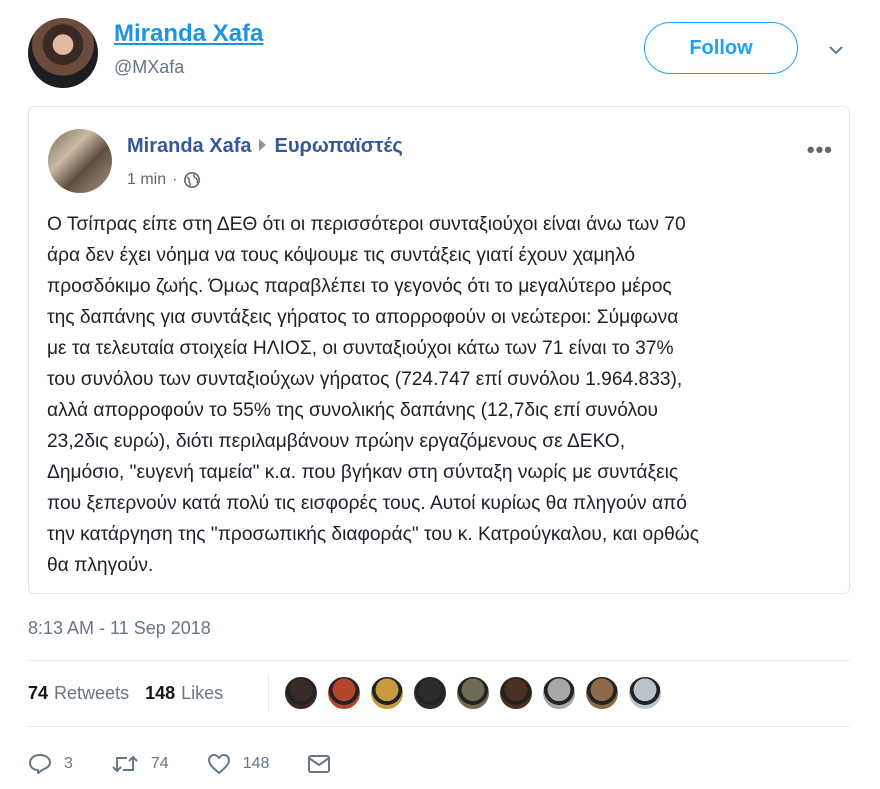  I want to click on more-options-icon: •••, so click(820, 150).